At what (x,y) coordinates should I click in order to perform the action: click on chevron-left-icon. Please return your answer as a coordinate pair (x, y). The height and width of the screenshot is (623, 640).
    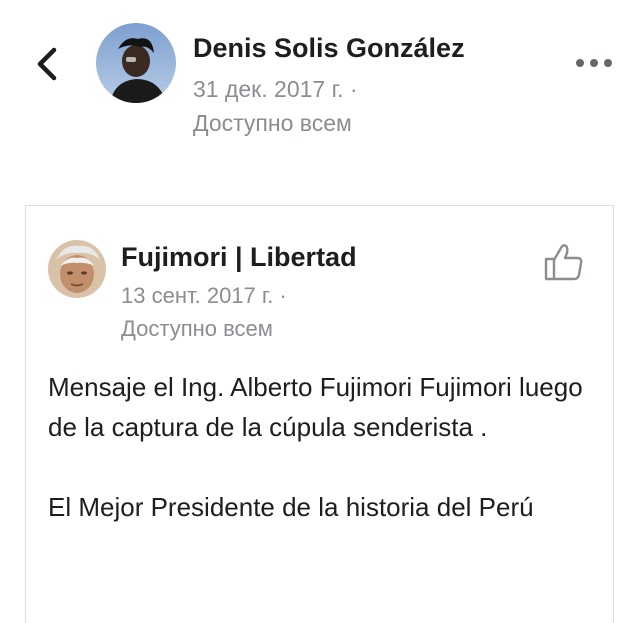
    Looking at the image, I should click on (47, 64).